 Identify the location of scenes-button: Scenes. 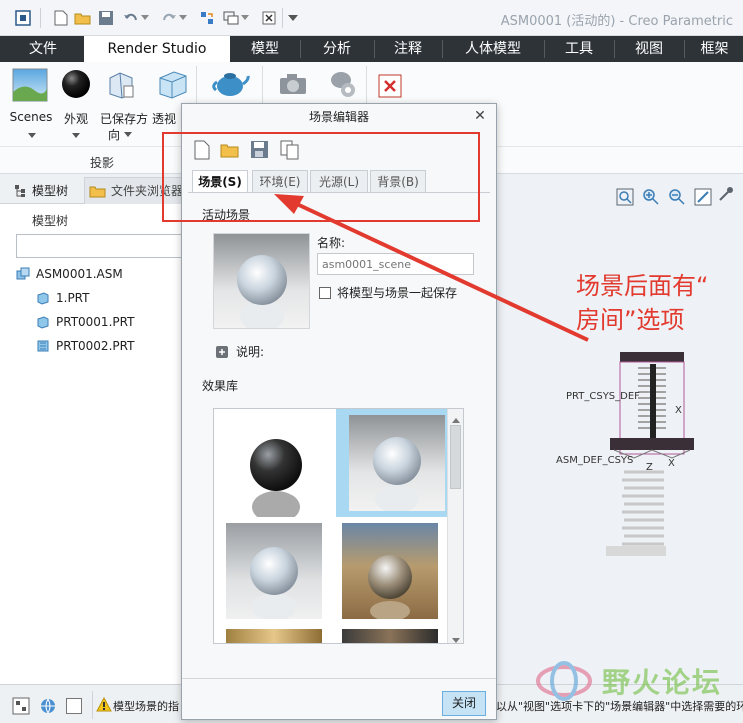
(31, 117).